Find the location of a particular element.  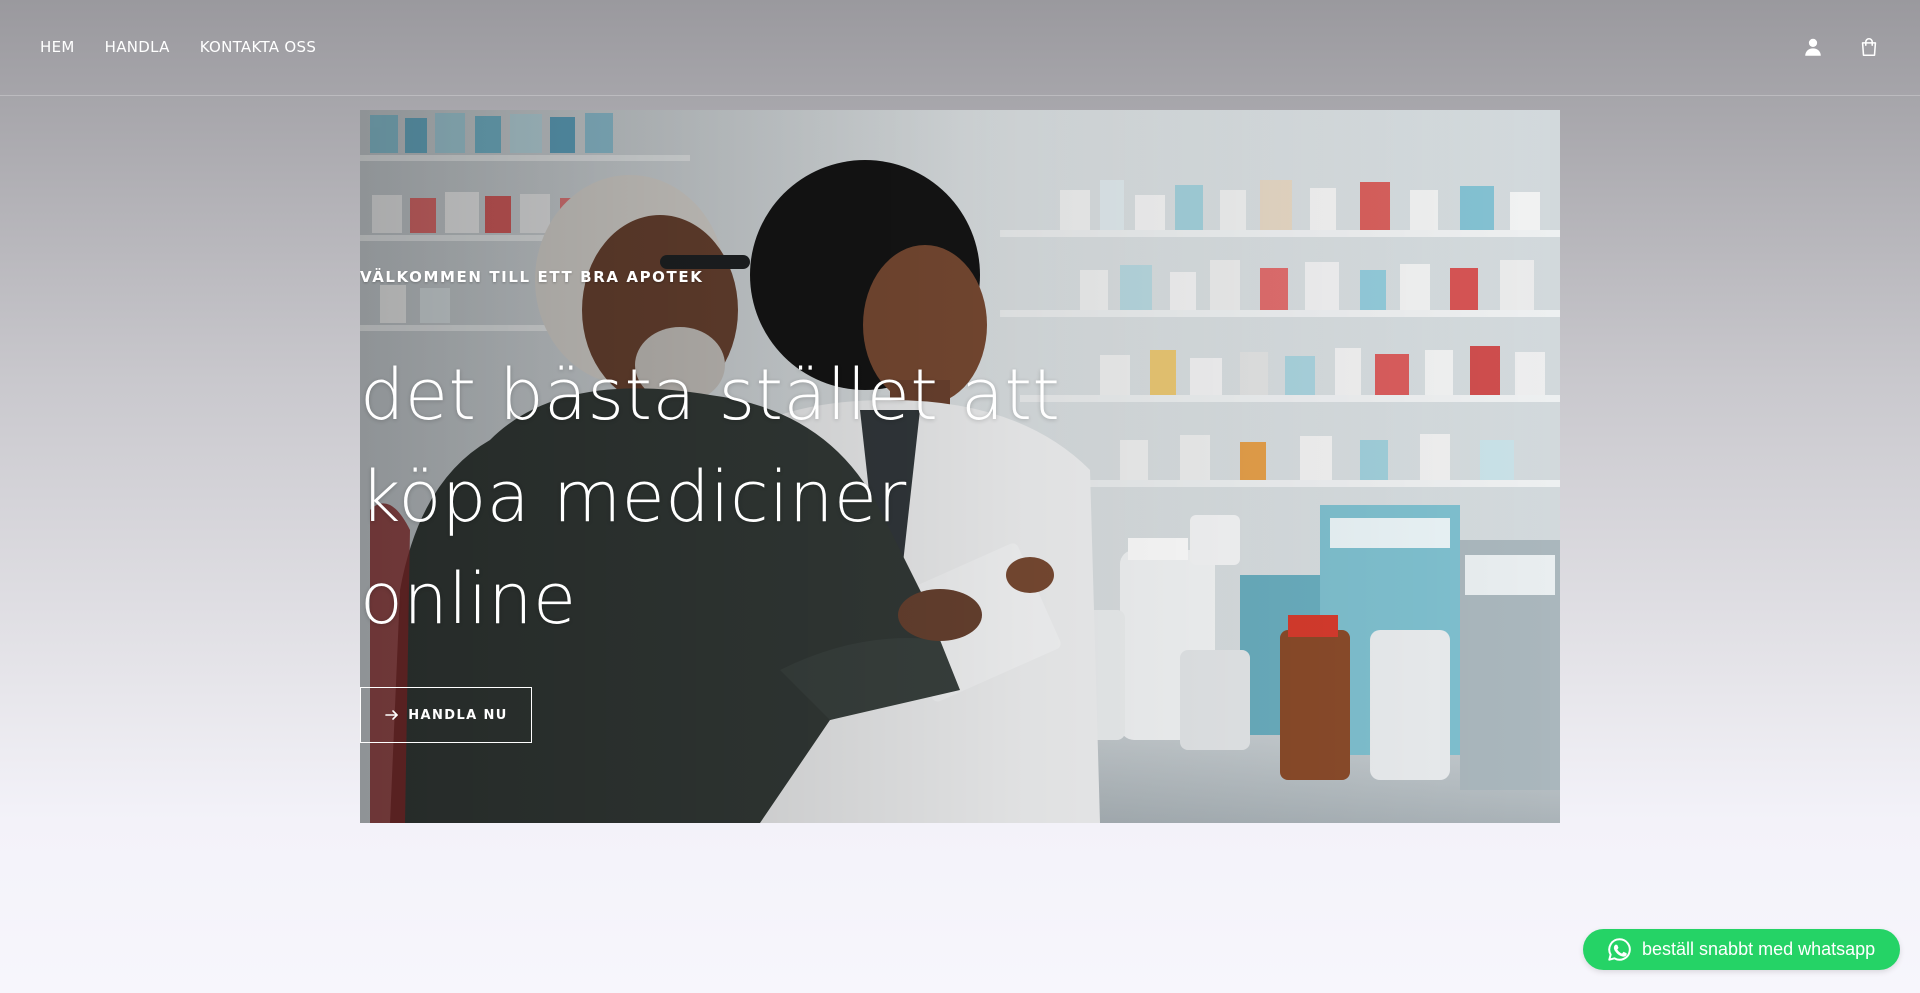

whatsapp-order-button: beställ snabbt med whatsapp is located at coordinates (1741, 949).